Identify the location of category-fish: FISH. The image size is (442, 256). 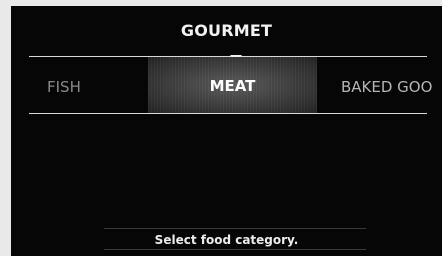
(64, 87).